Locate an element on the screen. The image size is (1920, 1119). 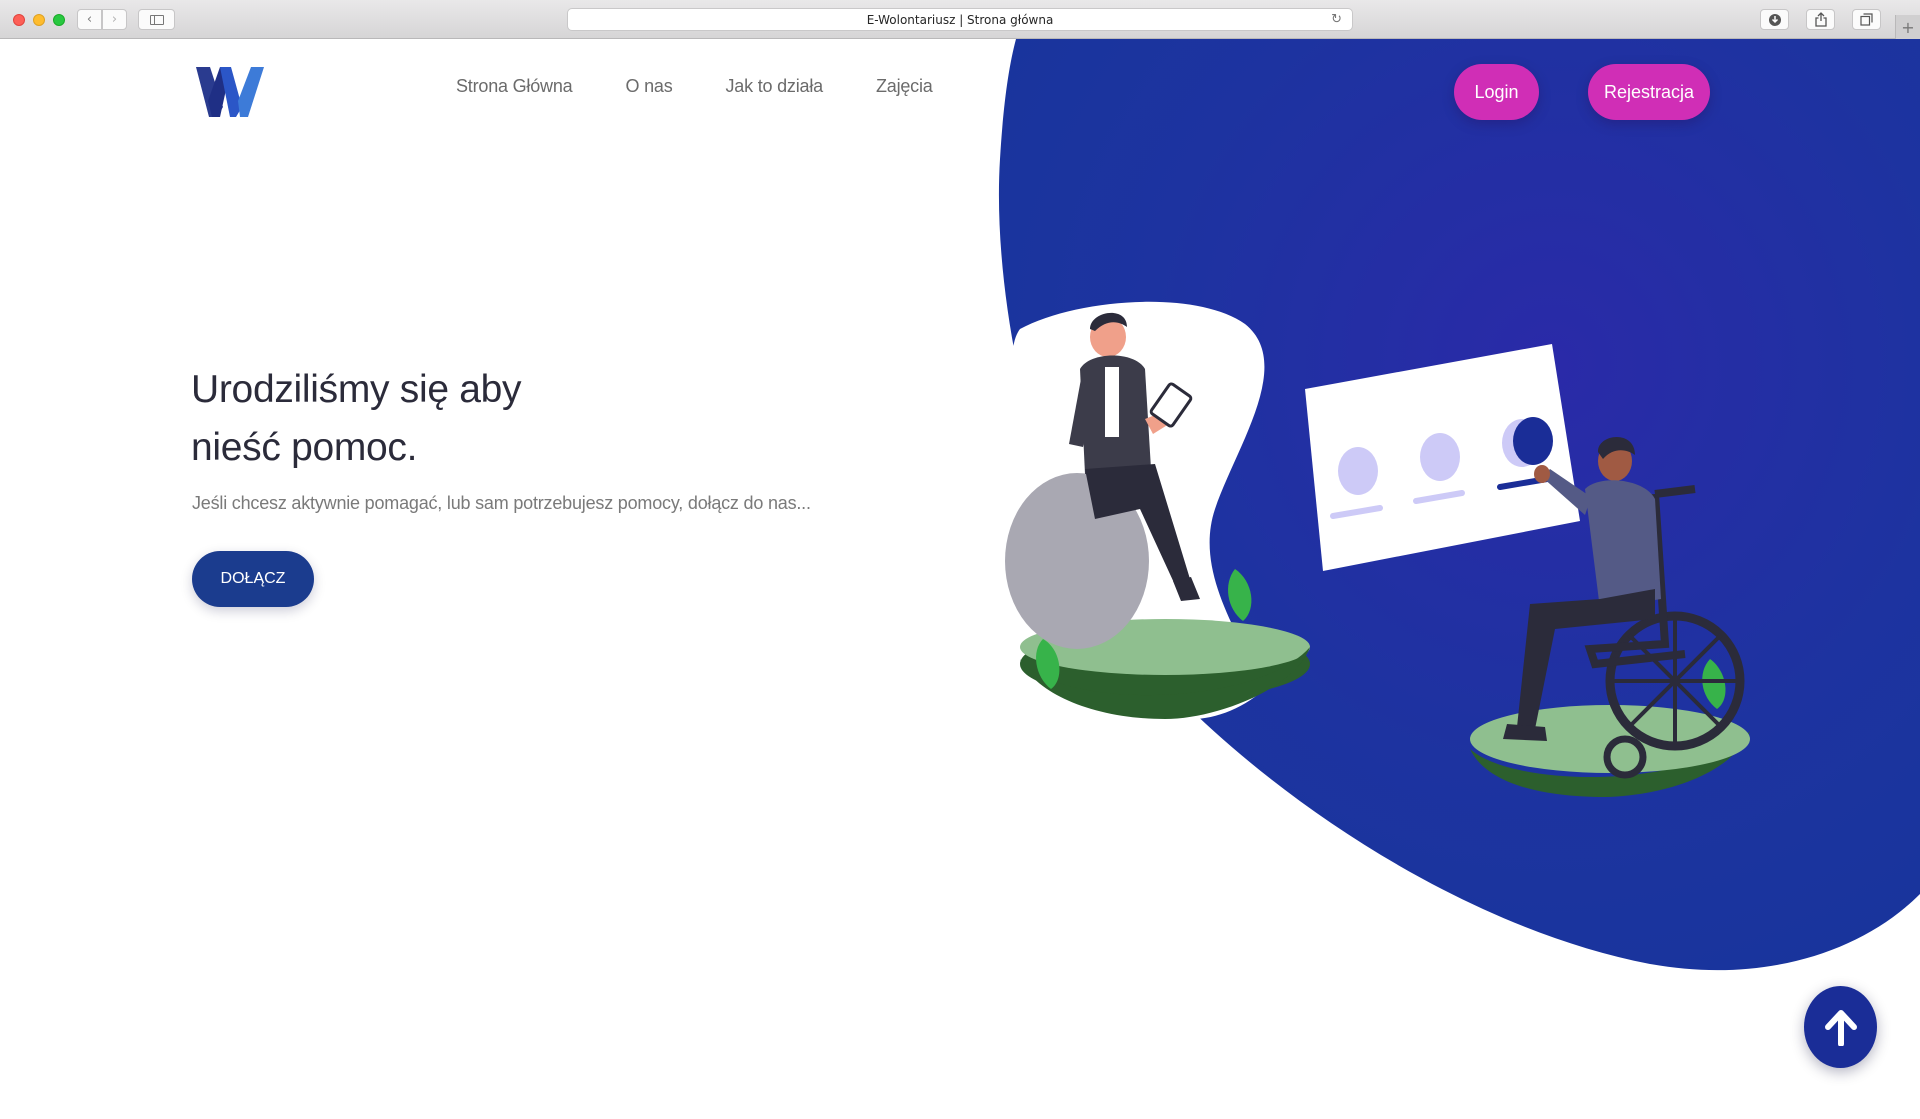
nav-item-jak-to-dziala: Jak to działa is located at coordinates (775, 86).